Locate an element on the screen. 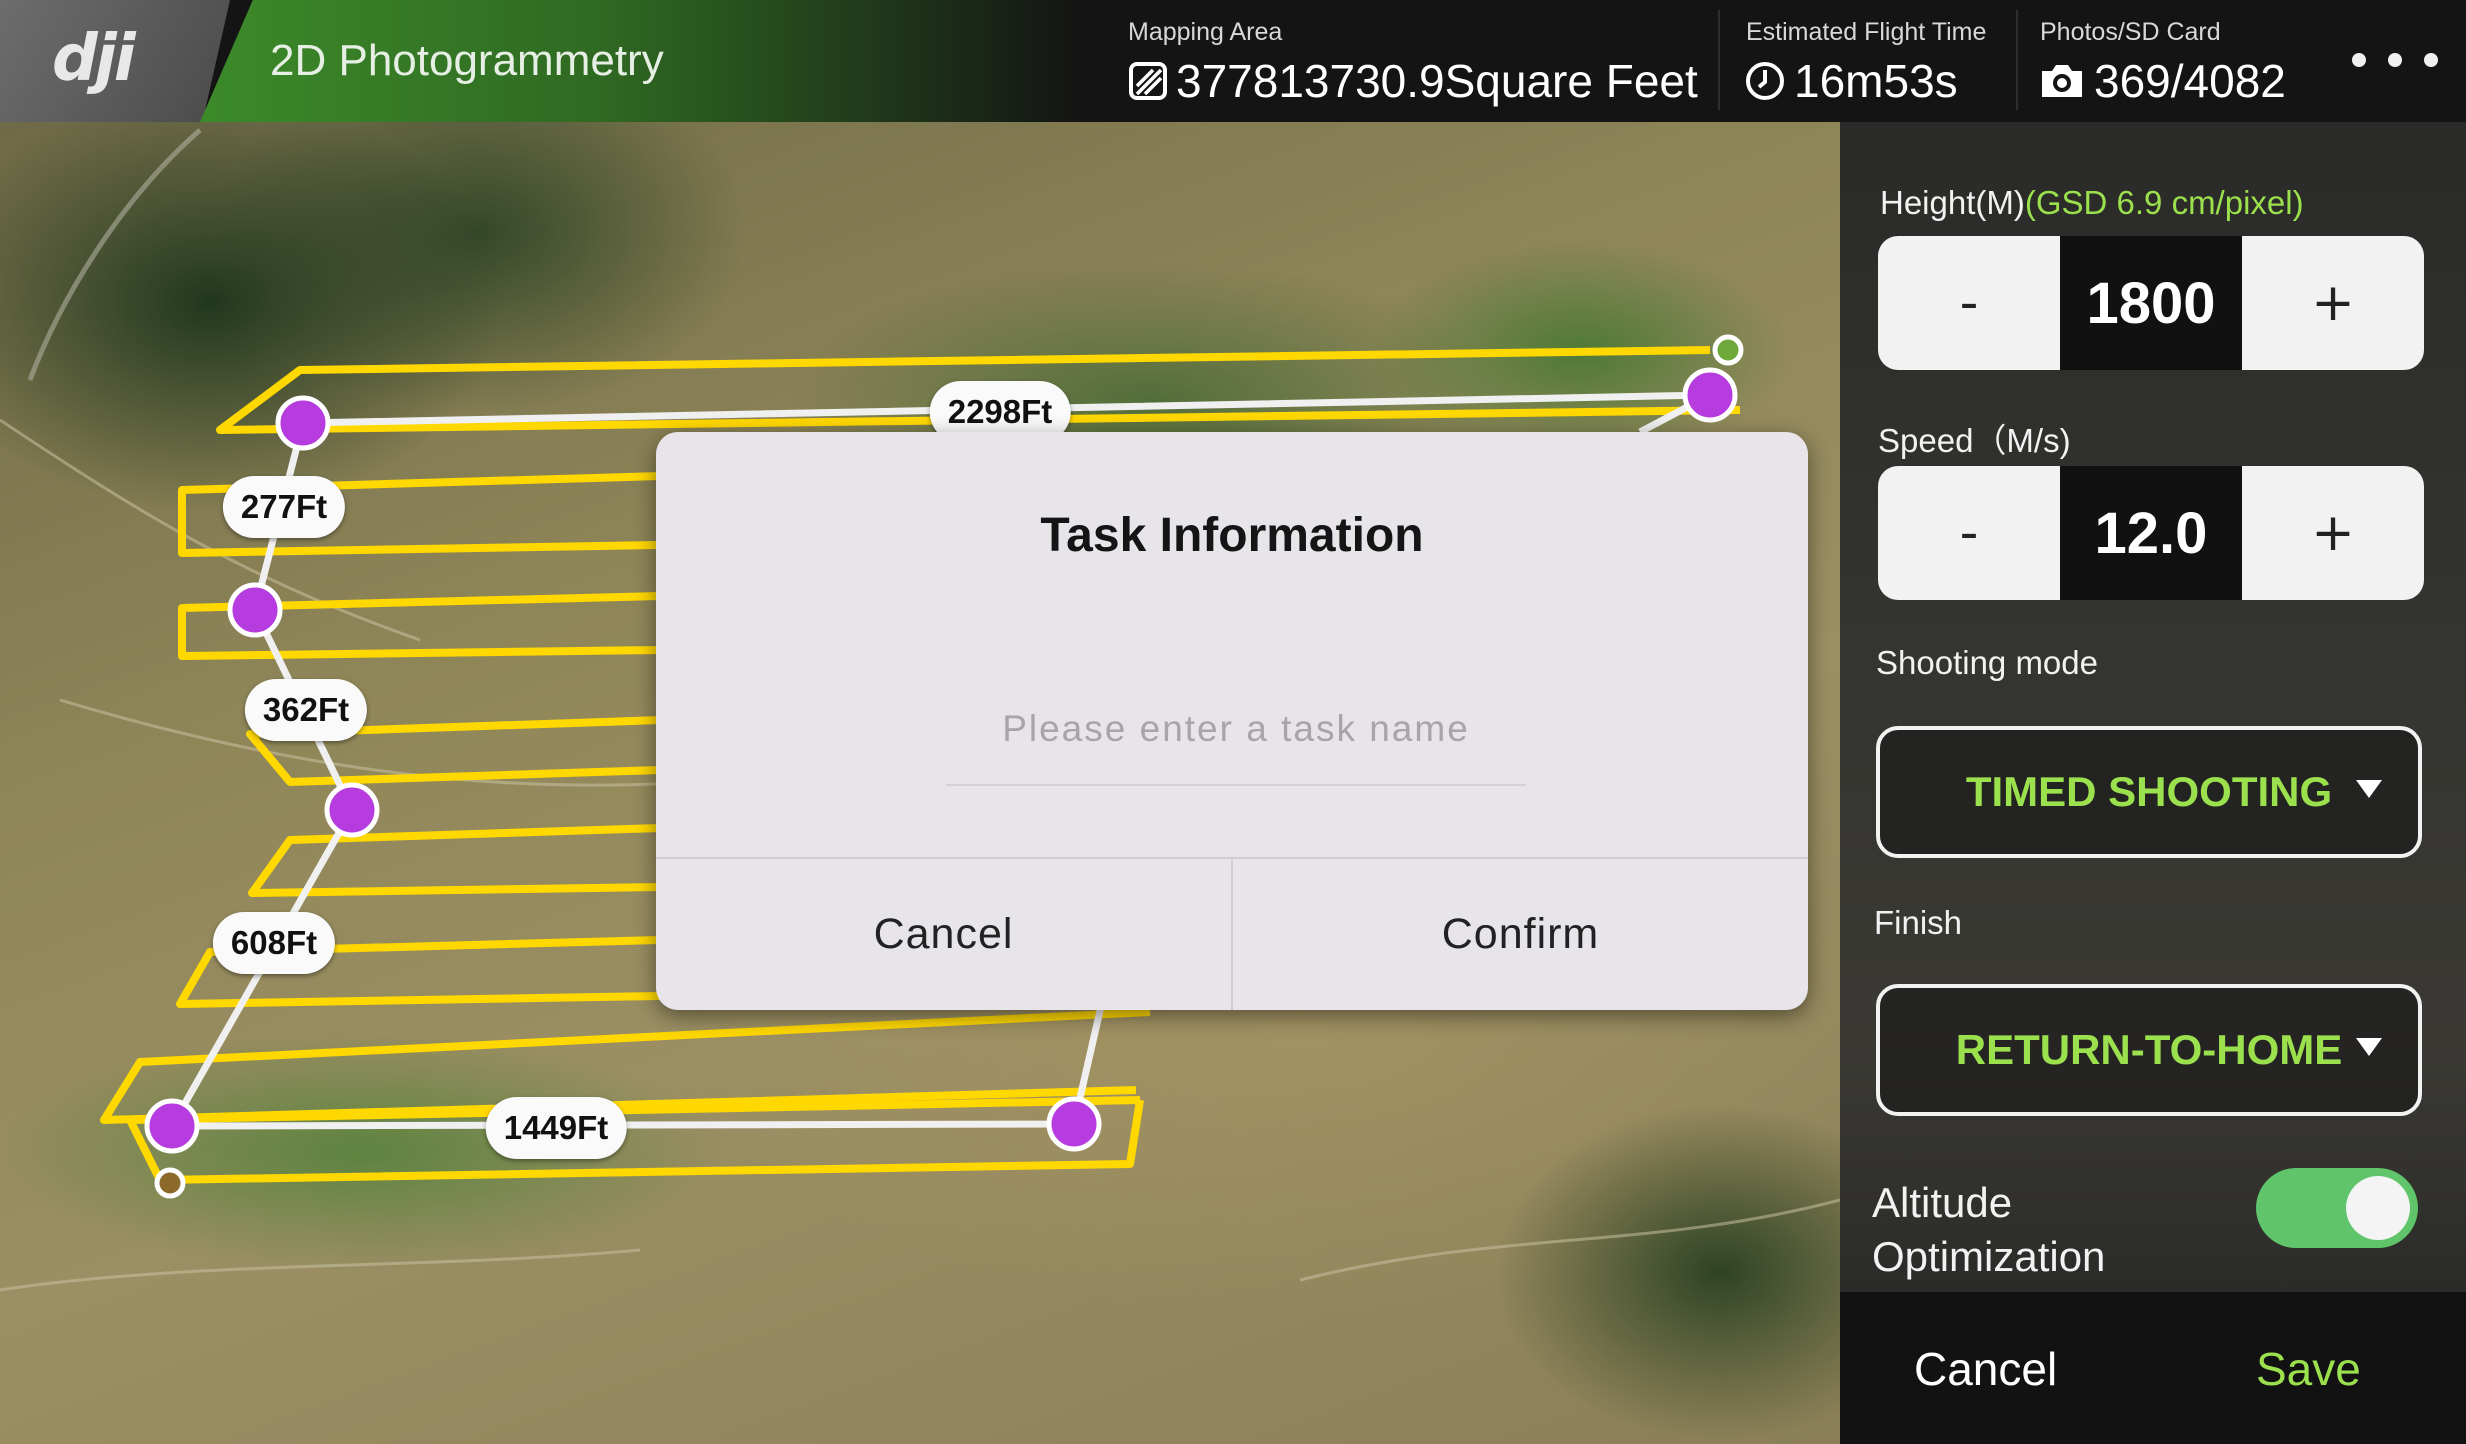 This screenshot has height=1444, width=2466. dialog-confirm-button: Confirm is located at coordinates (1520, 934).